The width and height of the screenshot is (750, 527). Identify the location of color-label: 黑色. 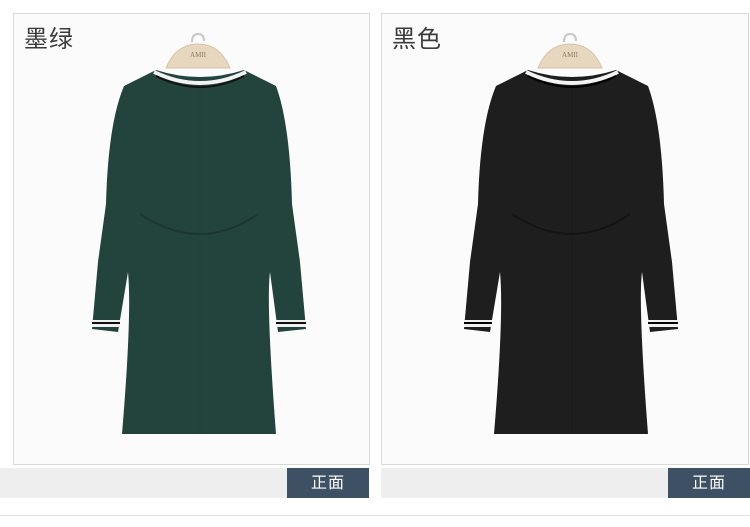
(417, 39).